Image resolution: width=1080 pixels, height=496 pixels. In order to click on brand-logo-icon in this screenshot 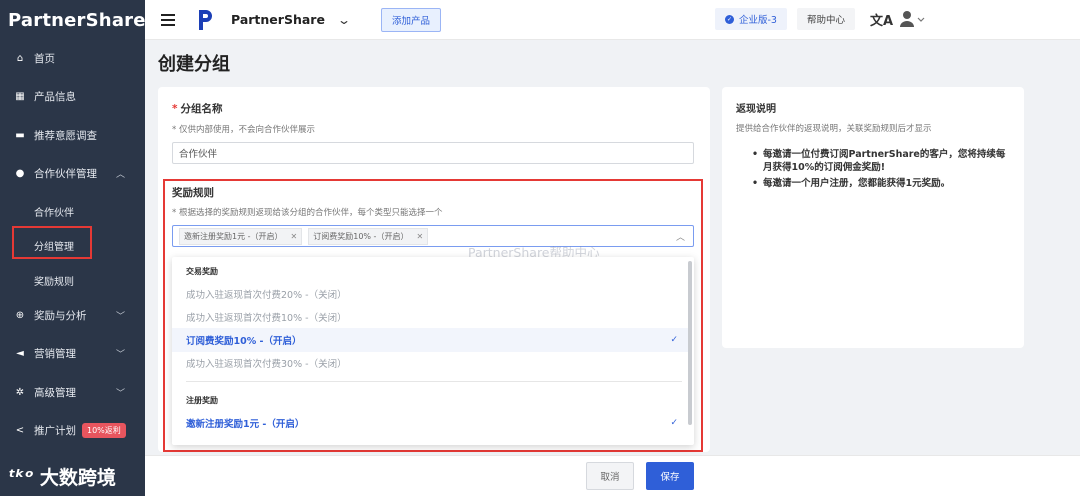, I will do `click(205, 20)`.